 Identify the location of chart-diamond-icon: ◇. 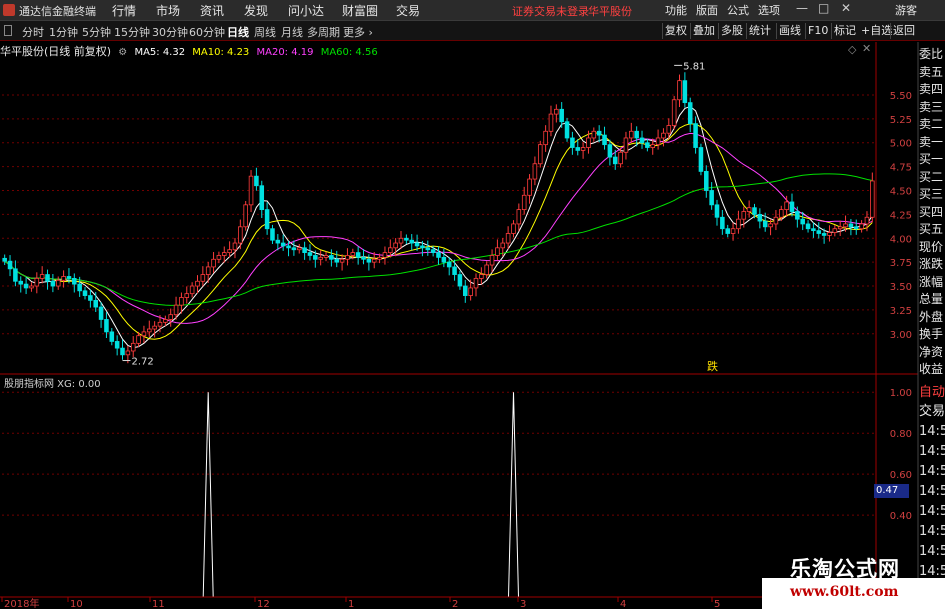
(852, 49).